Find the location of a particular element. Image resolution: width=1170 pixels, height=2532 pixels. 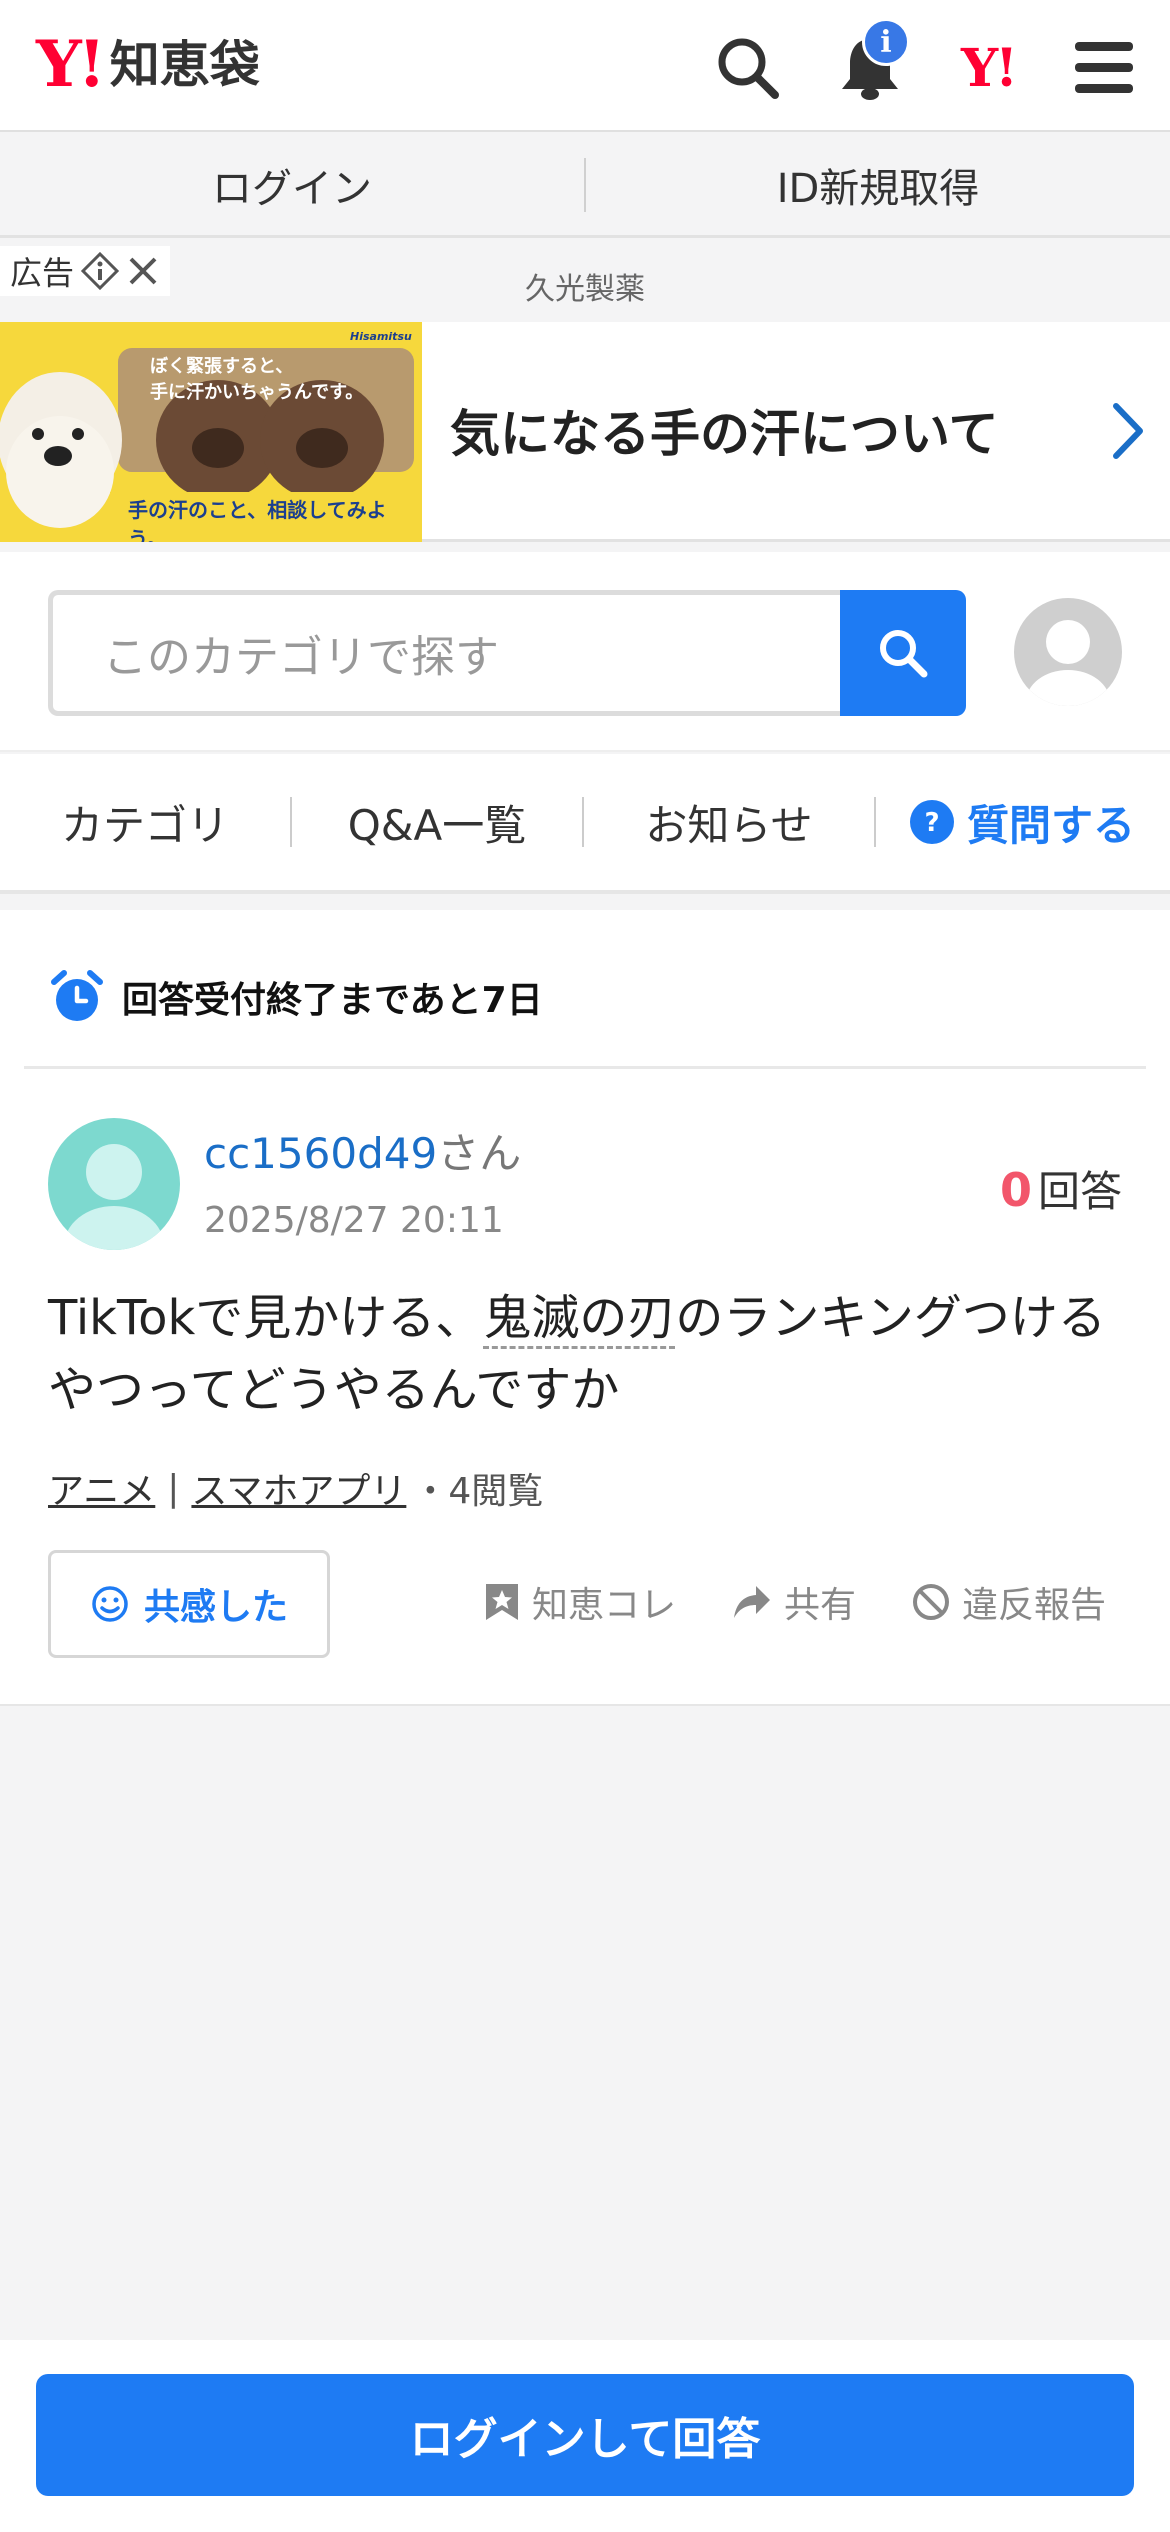

report-label: 違反報告 is located at coordinates (1033, 1605).